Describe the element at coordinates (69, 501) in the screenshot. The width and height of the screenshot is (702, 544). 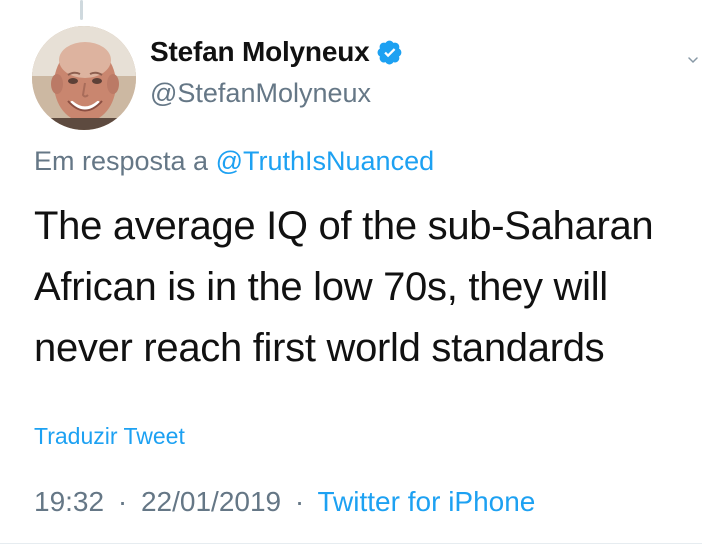
I see `tweet-time: 19:32` at that location.